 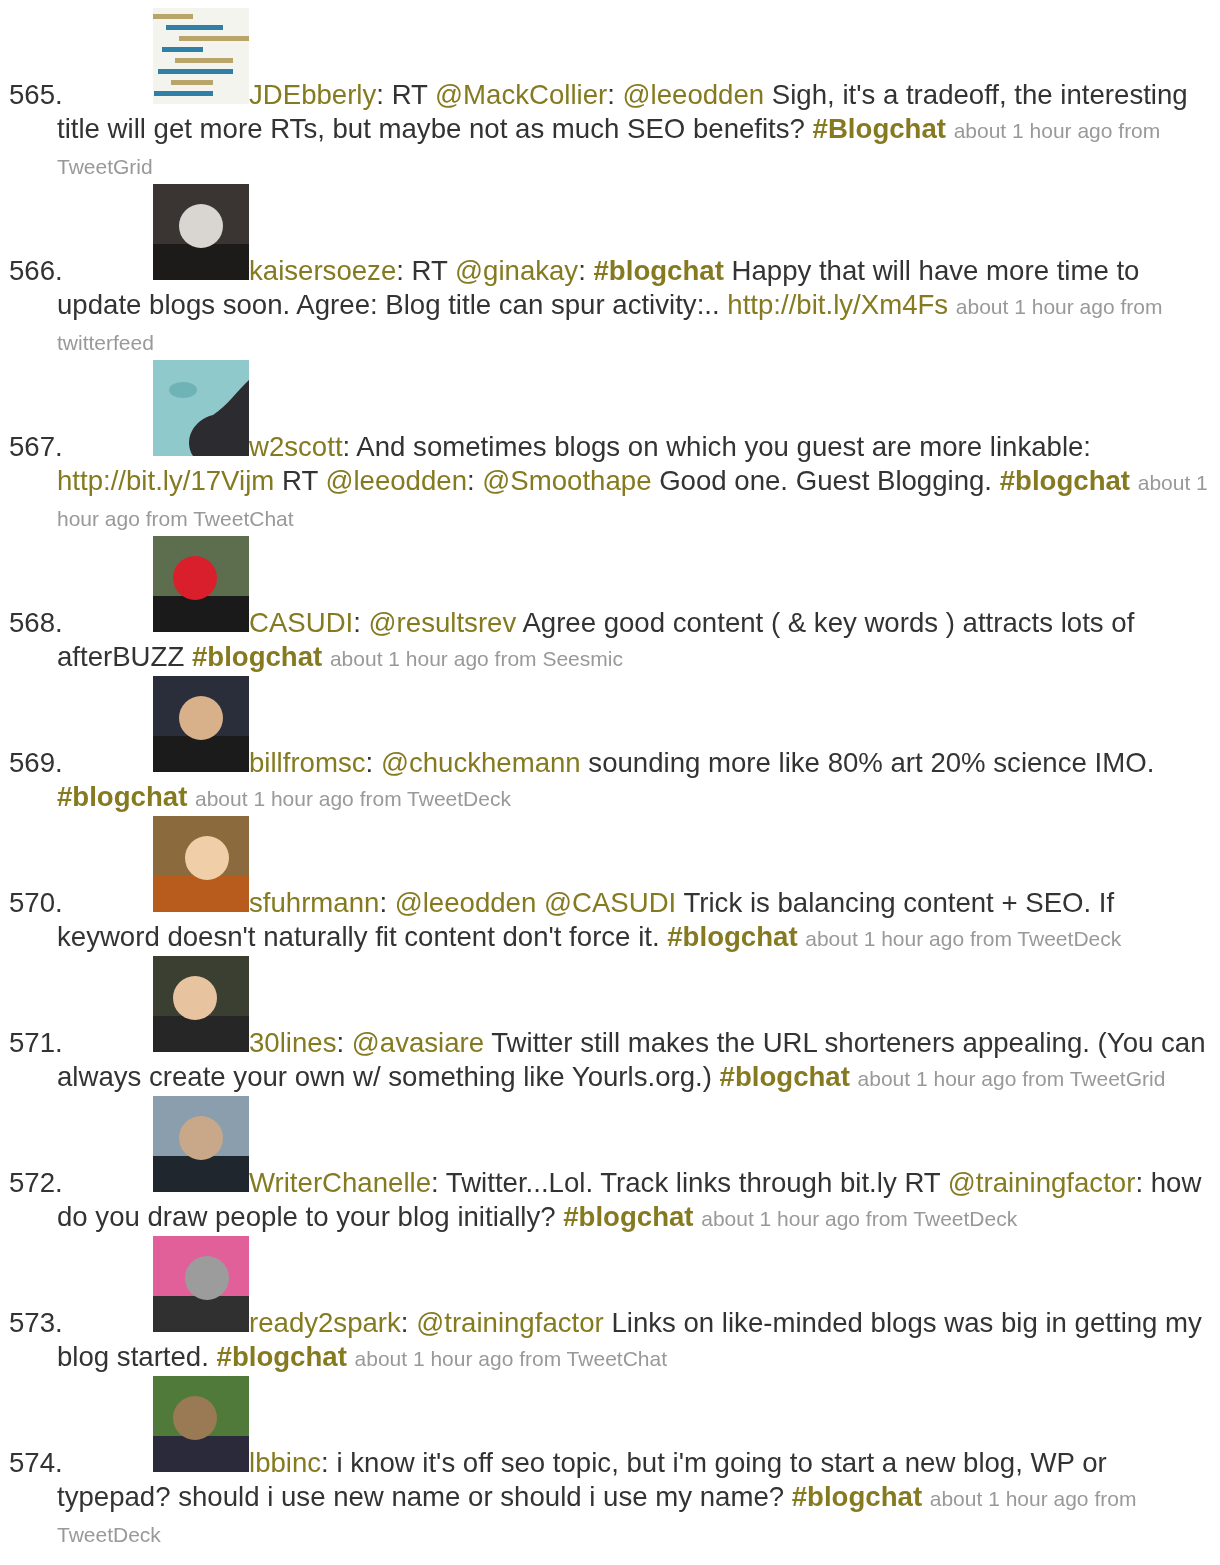 I want to click on url-link: http://bit.ly/17Vijm, so click(x=166, y=480).